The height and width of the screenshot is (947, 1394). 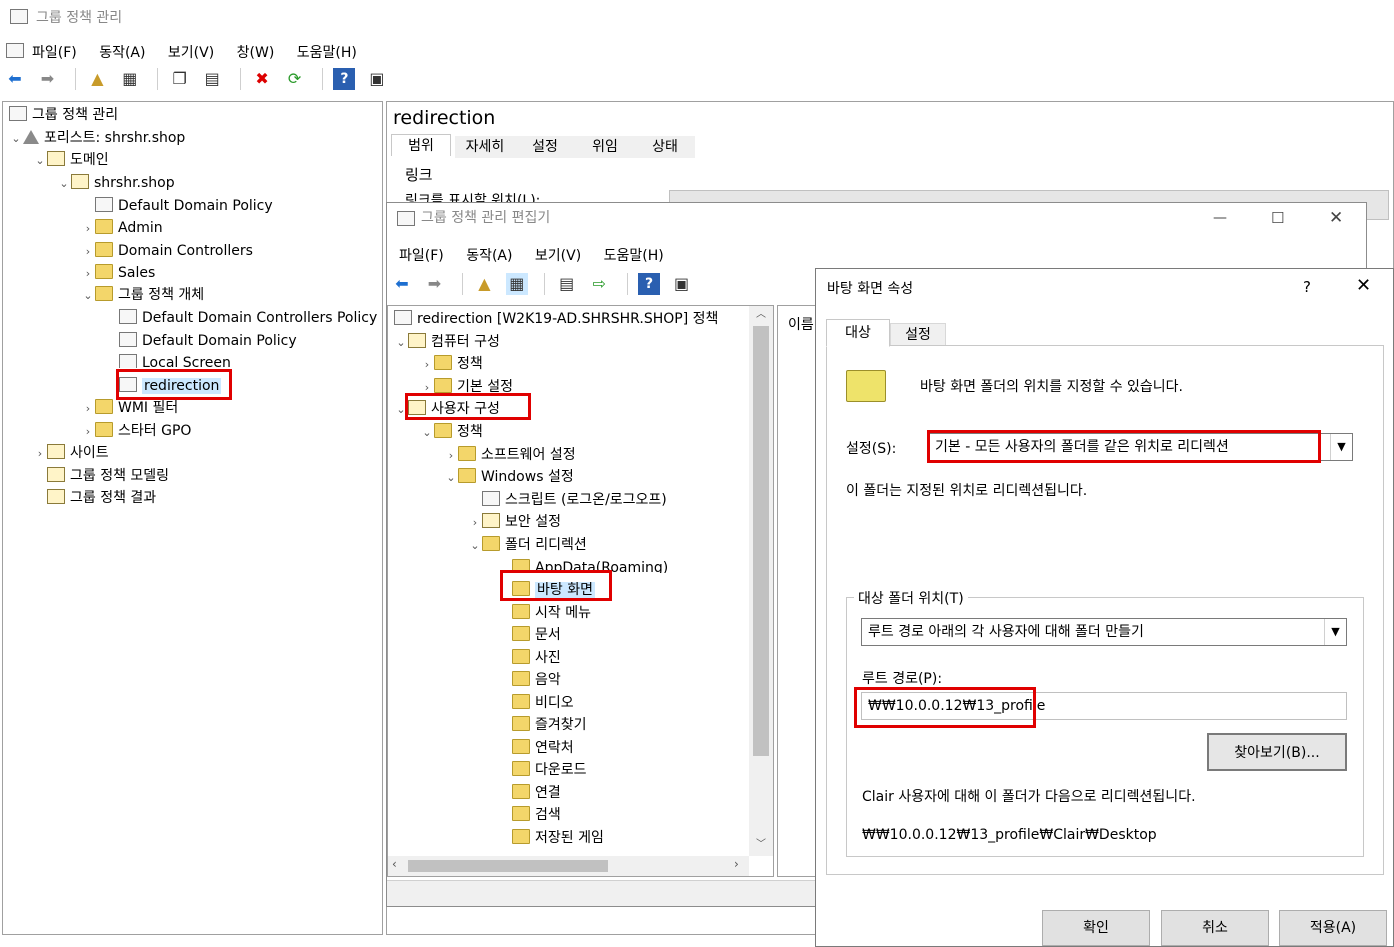 I want to click on tab-status: 상태, so click(x=665, y=147).